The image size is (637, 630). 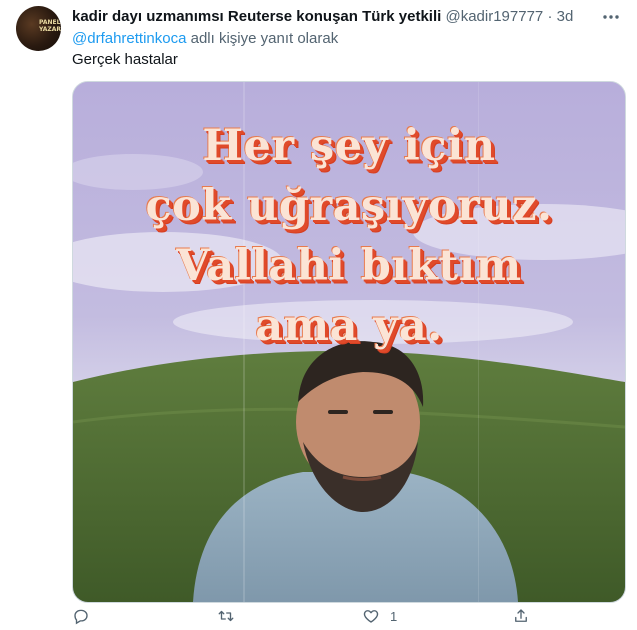 What do you see at coordinates (349, 266) in the screenshot?
I see `meme-text-line-3: Vallahi bıktım` at bounding box center [349, 266].